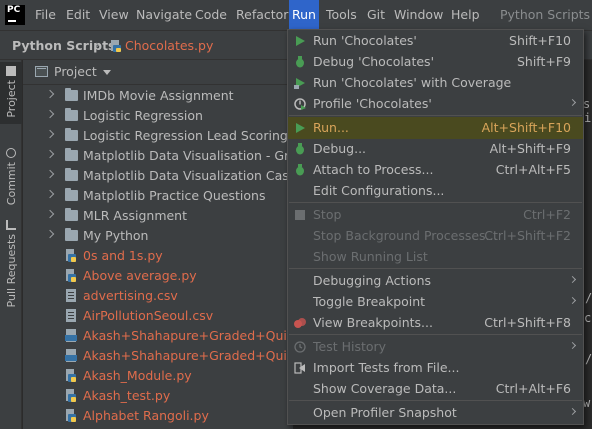  What do you see at coordinates (174, 195) in the screenshot?
I see `tree-item-label: Matplotlib Practice Questions` at bounding box center [174, 195].